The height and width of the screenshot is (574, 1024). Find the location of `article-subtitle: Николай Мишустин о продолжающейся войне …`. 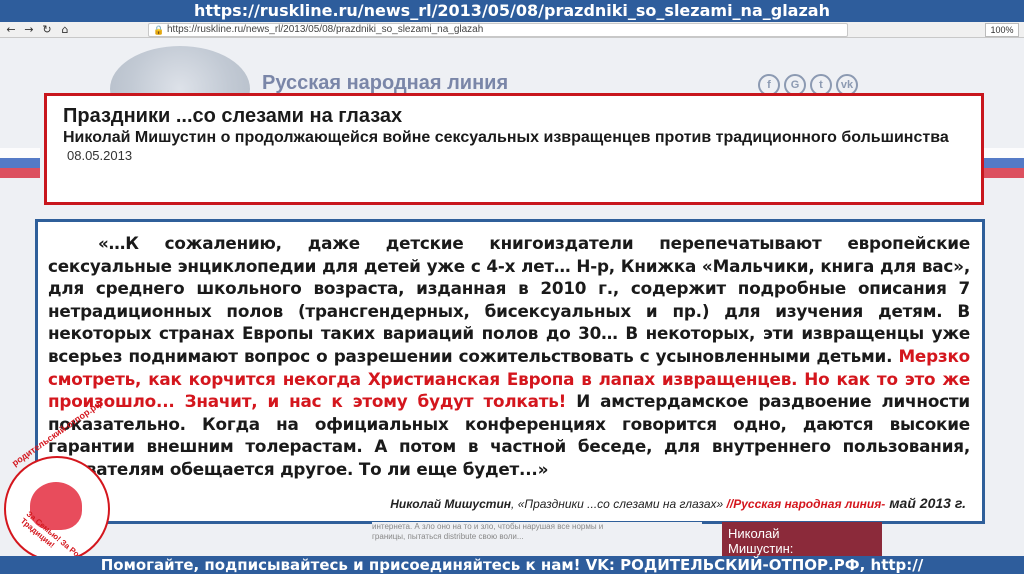

article-subtitle: Николай Мишустин о продолжающейся войне … is located at coordinates (506, 137).